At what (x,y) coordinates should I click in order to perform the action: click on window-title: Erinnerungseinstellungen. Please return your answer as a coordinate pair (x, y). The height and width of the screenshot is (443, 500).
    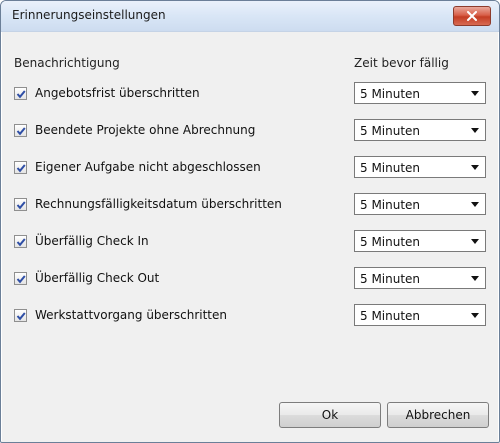
    Looking at the image, I should click on (89, 15).